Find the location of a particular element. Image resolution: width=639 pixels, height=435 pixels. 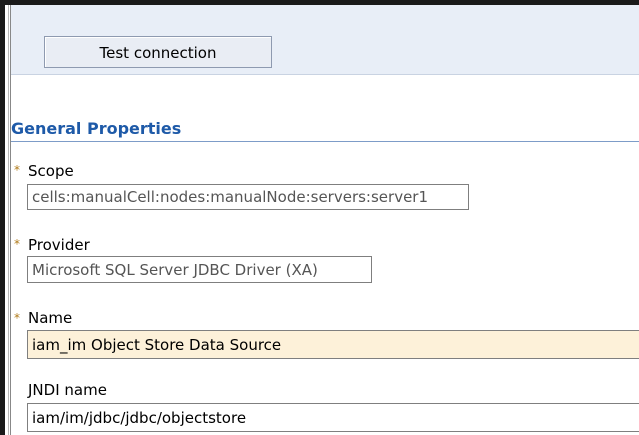

jndi-name-label: JNDI name is located at coordinates (67, 390).